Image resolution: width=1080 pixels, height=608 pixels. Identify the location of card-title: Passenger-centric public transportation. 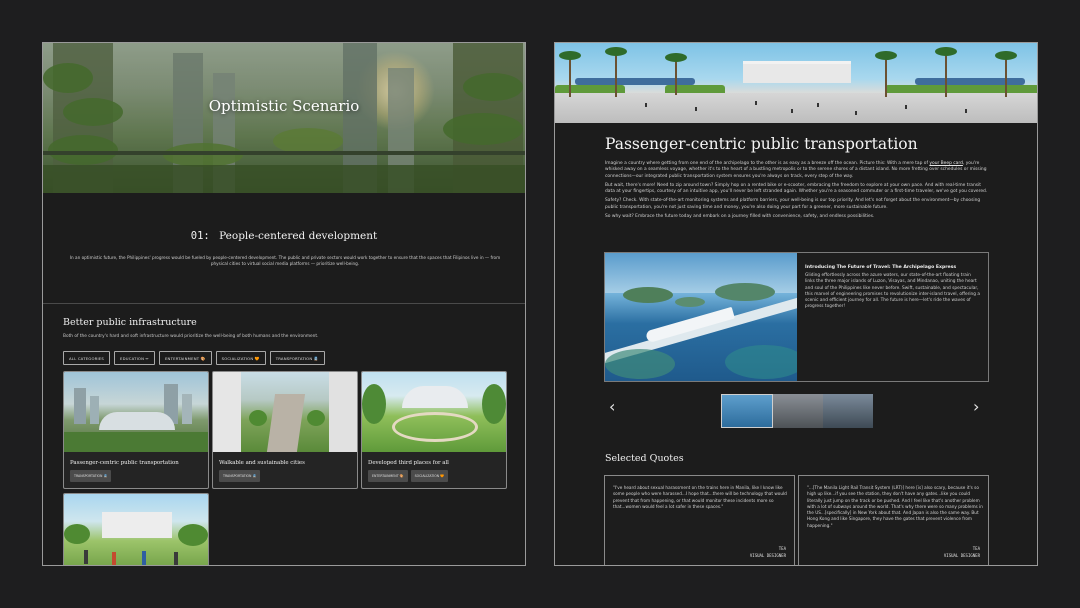
(124, 463).